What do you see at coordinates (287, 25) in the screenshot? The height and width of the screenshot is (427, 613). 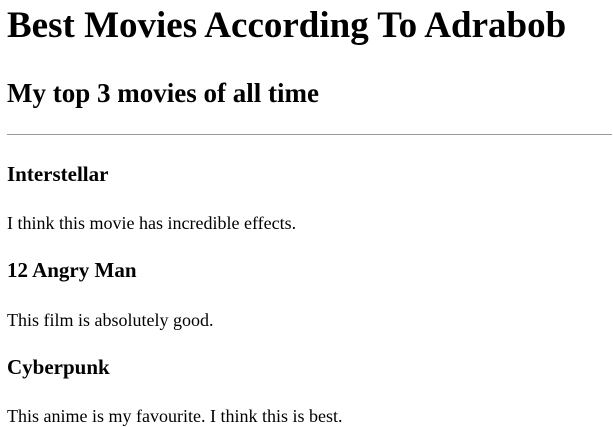 I see `page-title: Best Movies According To Adrabob` at bounding box center [287, 25].